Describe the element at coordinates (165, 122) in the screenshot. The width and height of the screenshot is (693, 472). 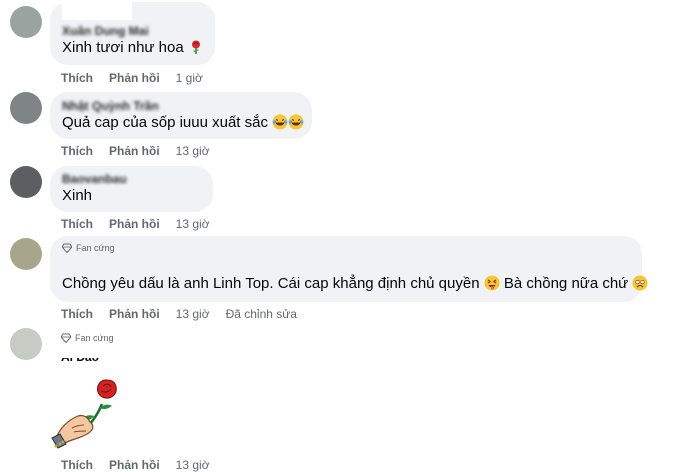
I see `comment-text-content: Quả cap của sốp iuuu xuất sắc` at that location.